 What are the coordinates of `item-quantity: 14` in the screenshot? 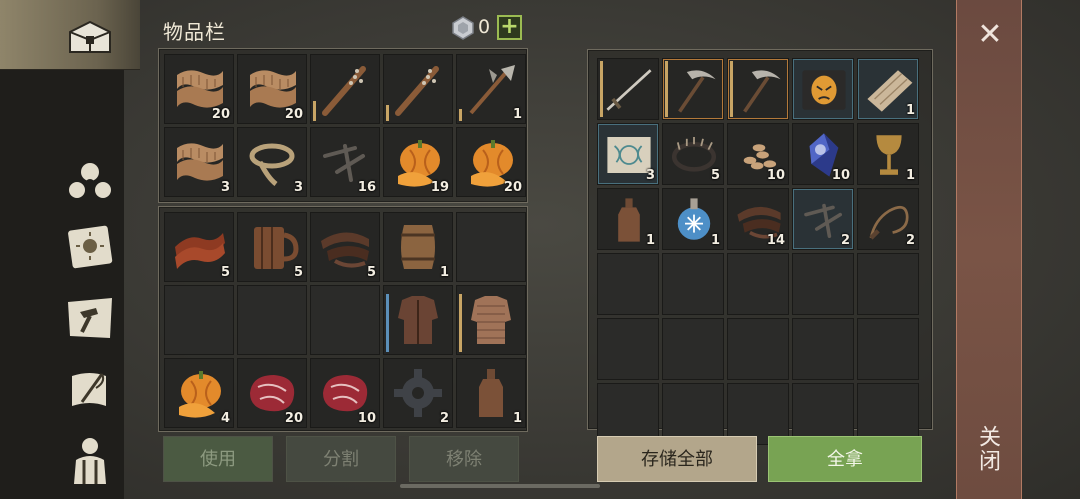 It's located at (775, 240).